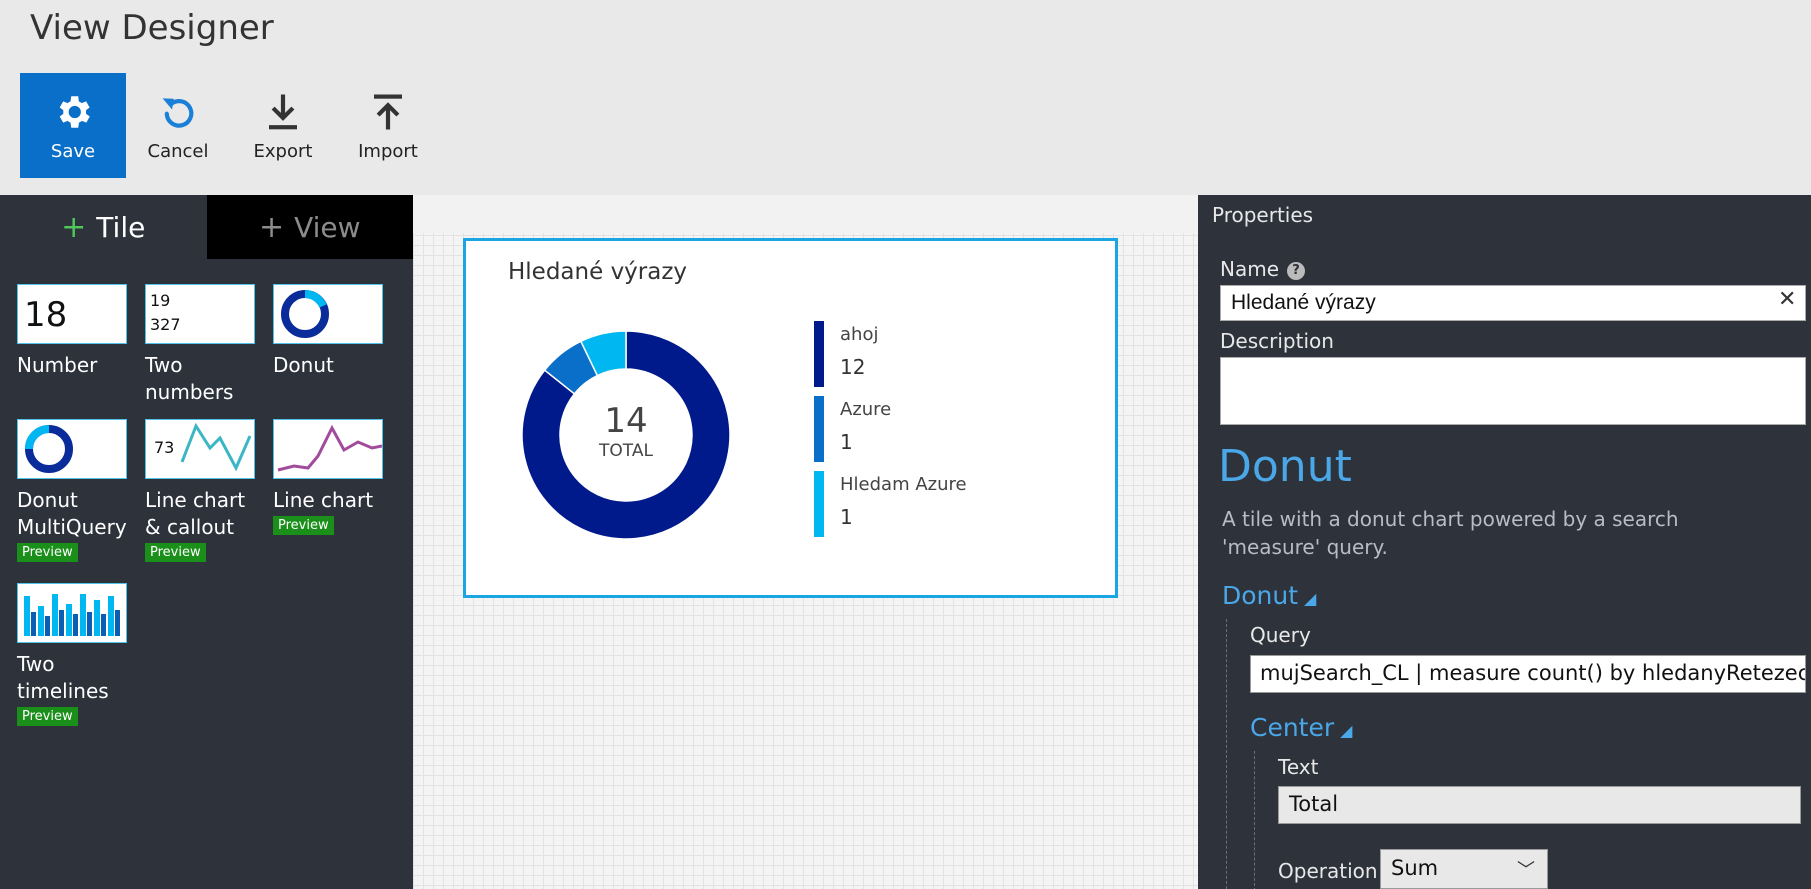 Image resolution: width=1811 pixels, height=889 pixels. I want to click on thumb-number: 18, so click(46, 315).